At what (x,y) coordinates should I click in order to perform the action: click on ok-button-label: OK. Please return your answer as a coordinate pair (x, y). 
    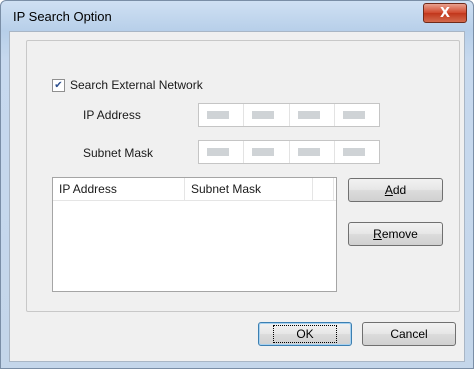
    Looking at the image, I should click on (305, 334).